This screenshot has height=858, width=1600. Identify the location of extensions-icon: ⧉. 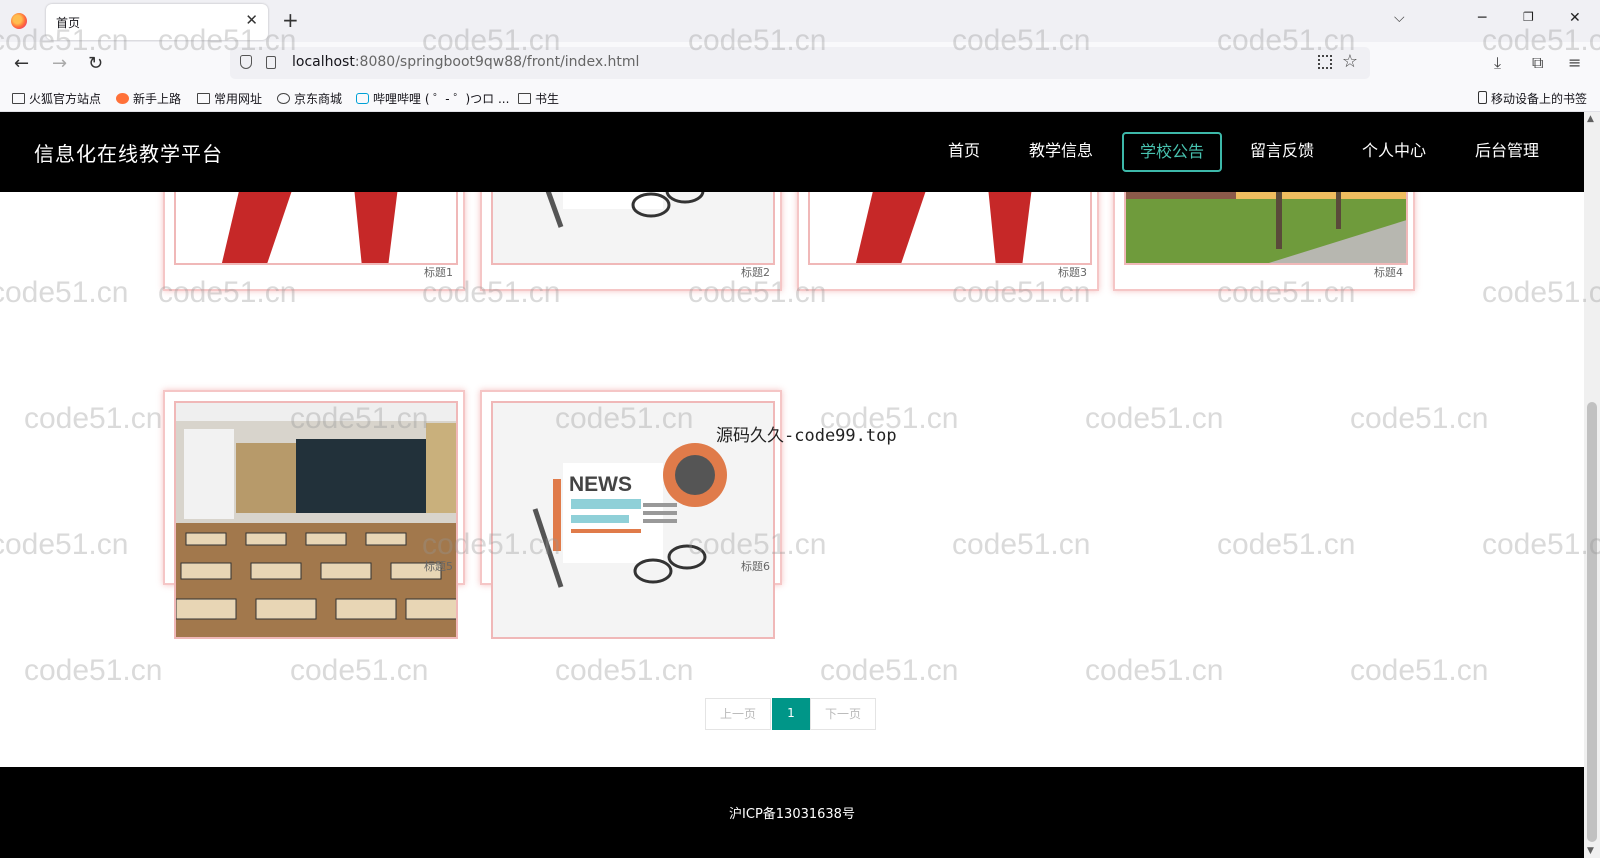
(1537, 63).